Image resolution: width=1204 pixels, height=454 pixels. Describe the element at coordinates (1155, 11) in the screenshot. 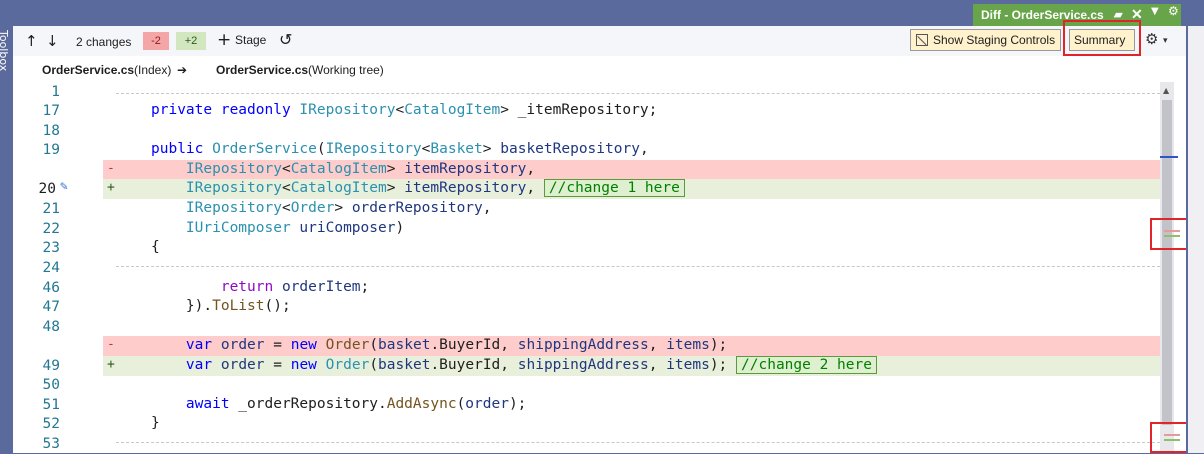

I see `tab-list-dropdown-icon: ▼` at that location.